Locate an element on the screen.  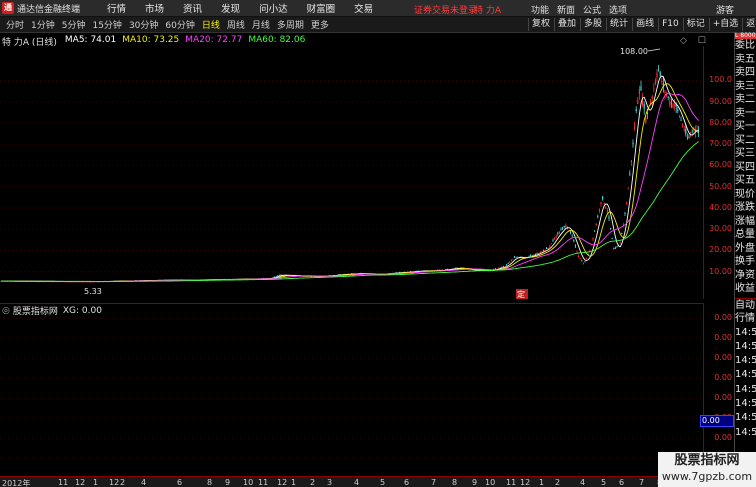
current-stock-title: 特 力A is located at coordinates (488, 11).